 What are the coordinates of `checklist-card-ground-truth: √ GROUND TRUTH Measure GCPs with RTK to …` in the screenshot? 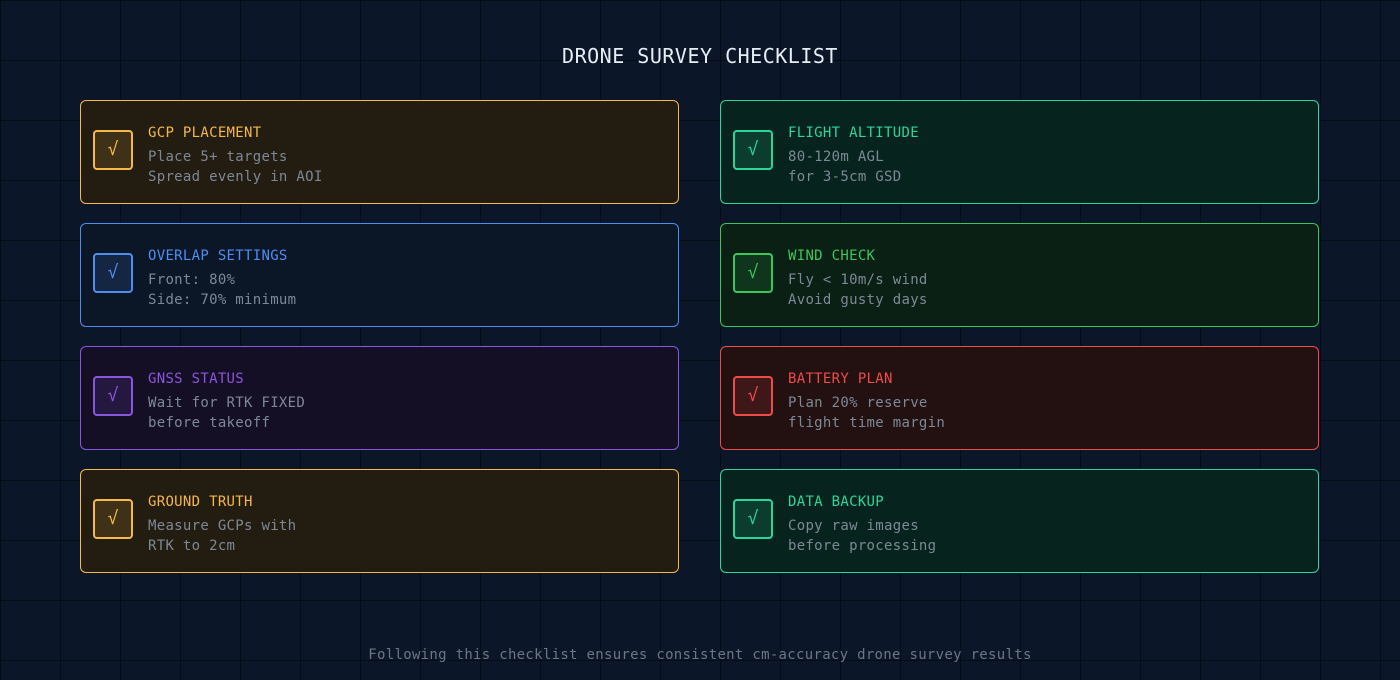 It's located at (379, 521).